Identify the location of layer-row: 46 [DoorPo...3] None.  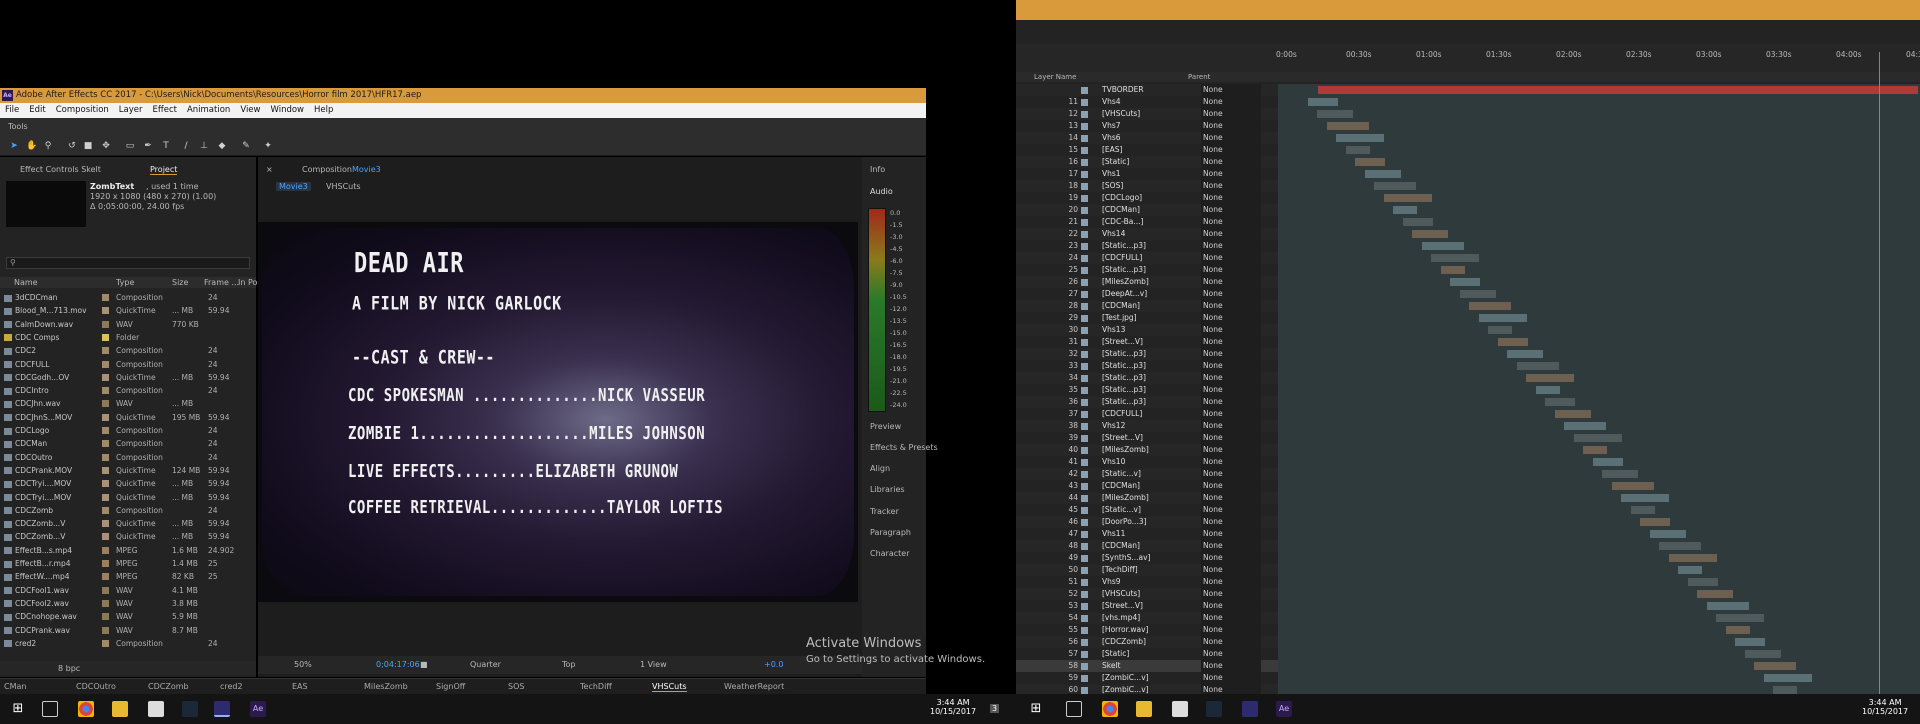
(1468, 522).